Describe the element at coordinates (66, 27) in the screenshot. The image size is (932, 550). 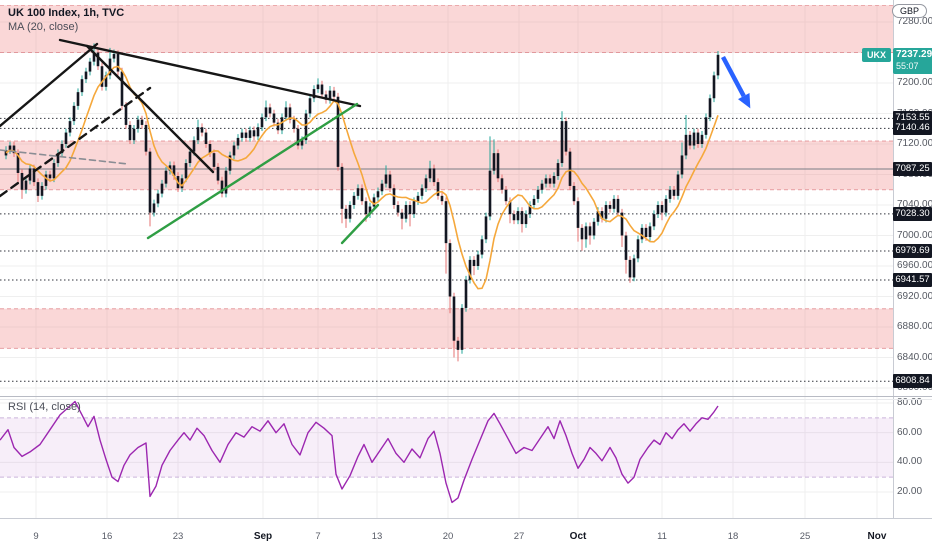
I see `ma-indicator-label: MA (20, close)` at that location.